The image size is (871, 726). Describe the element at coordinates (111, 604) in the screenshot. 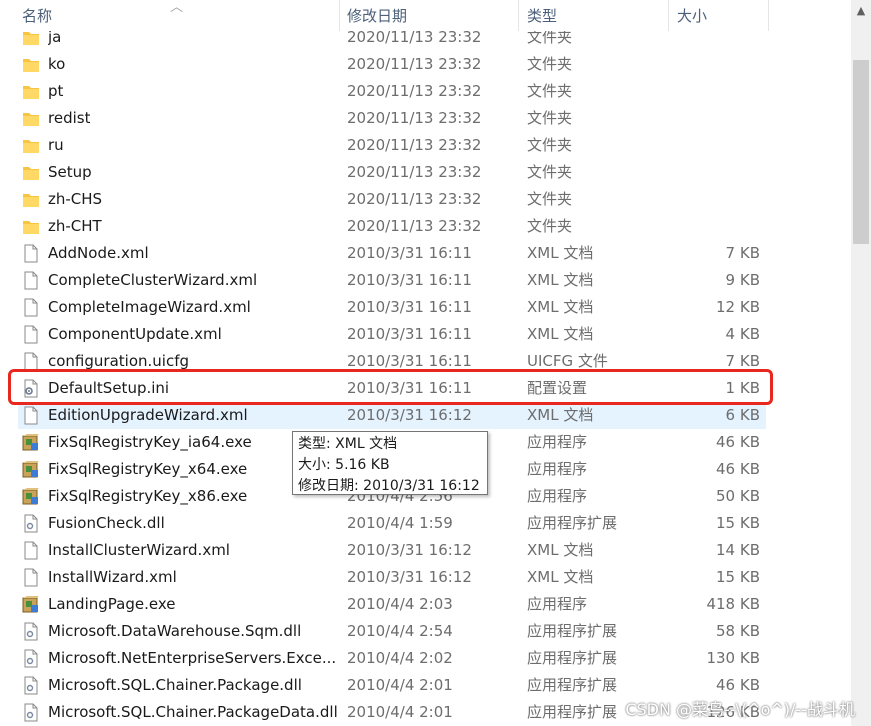

I see `file-name: LandingPage.exe` at that location.